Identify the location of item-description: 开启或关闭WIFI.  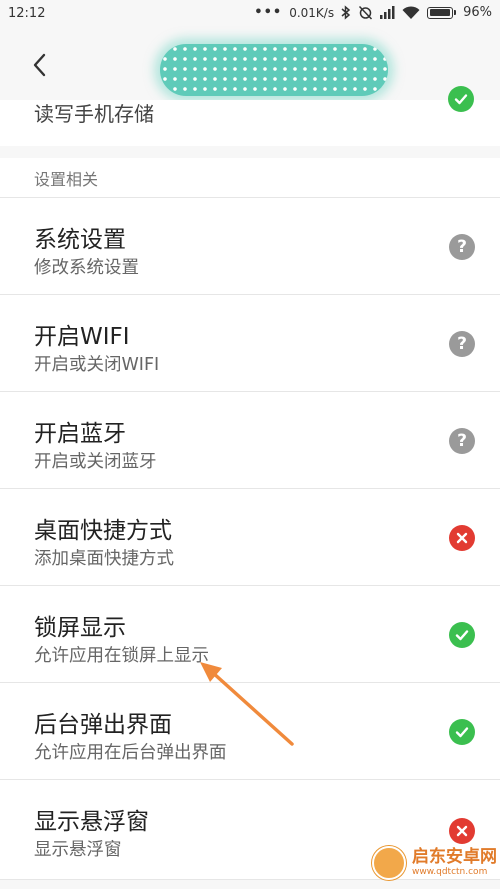
(97, 365).